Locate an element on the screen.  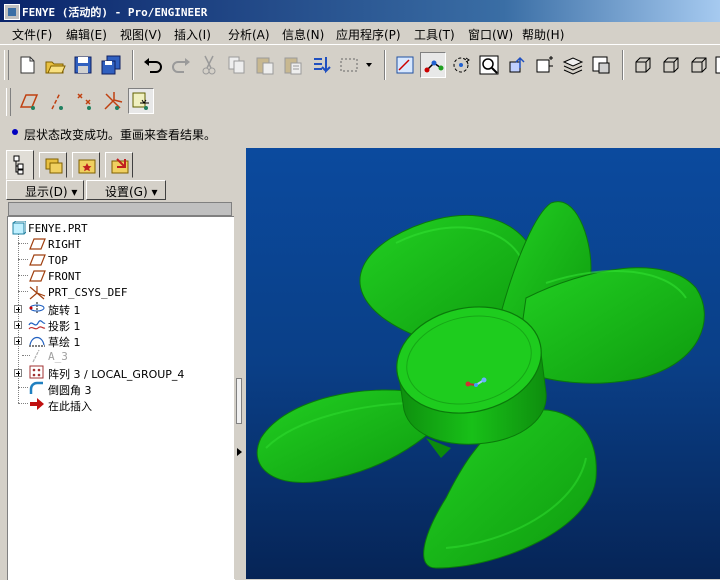
sketch-icon is located at coordinates (37, 341).